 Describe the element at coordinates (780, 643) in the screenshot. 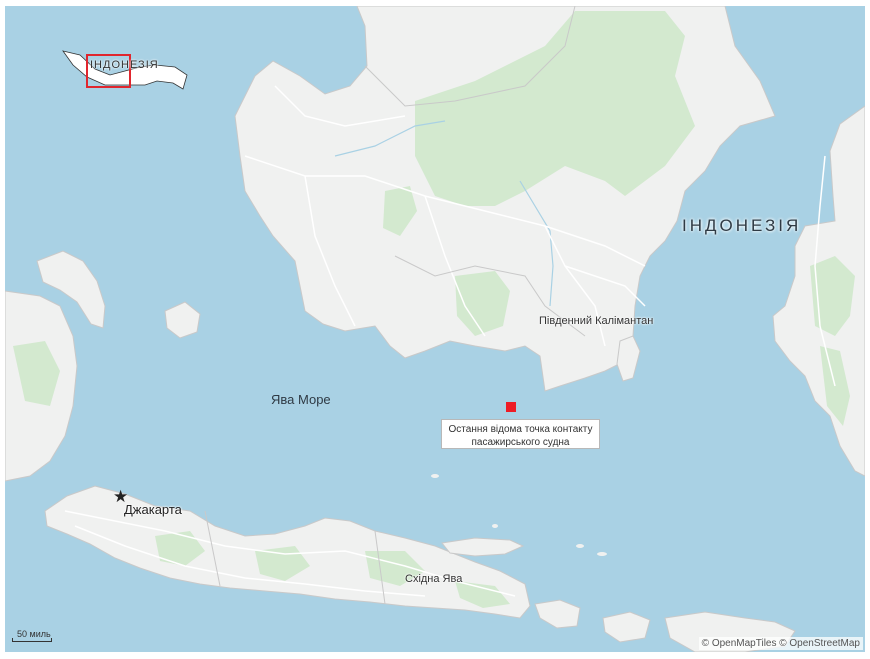

I see `map-attribution: © OpenMapTiles © OpenStreetMap` at that location.